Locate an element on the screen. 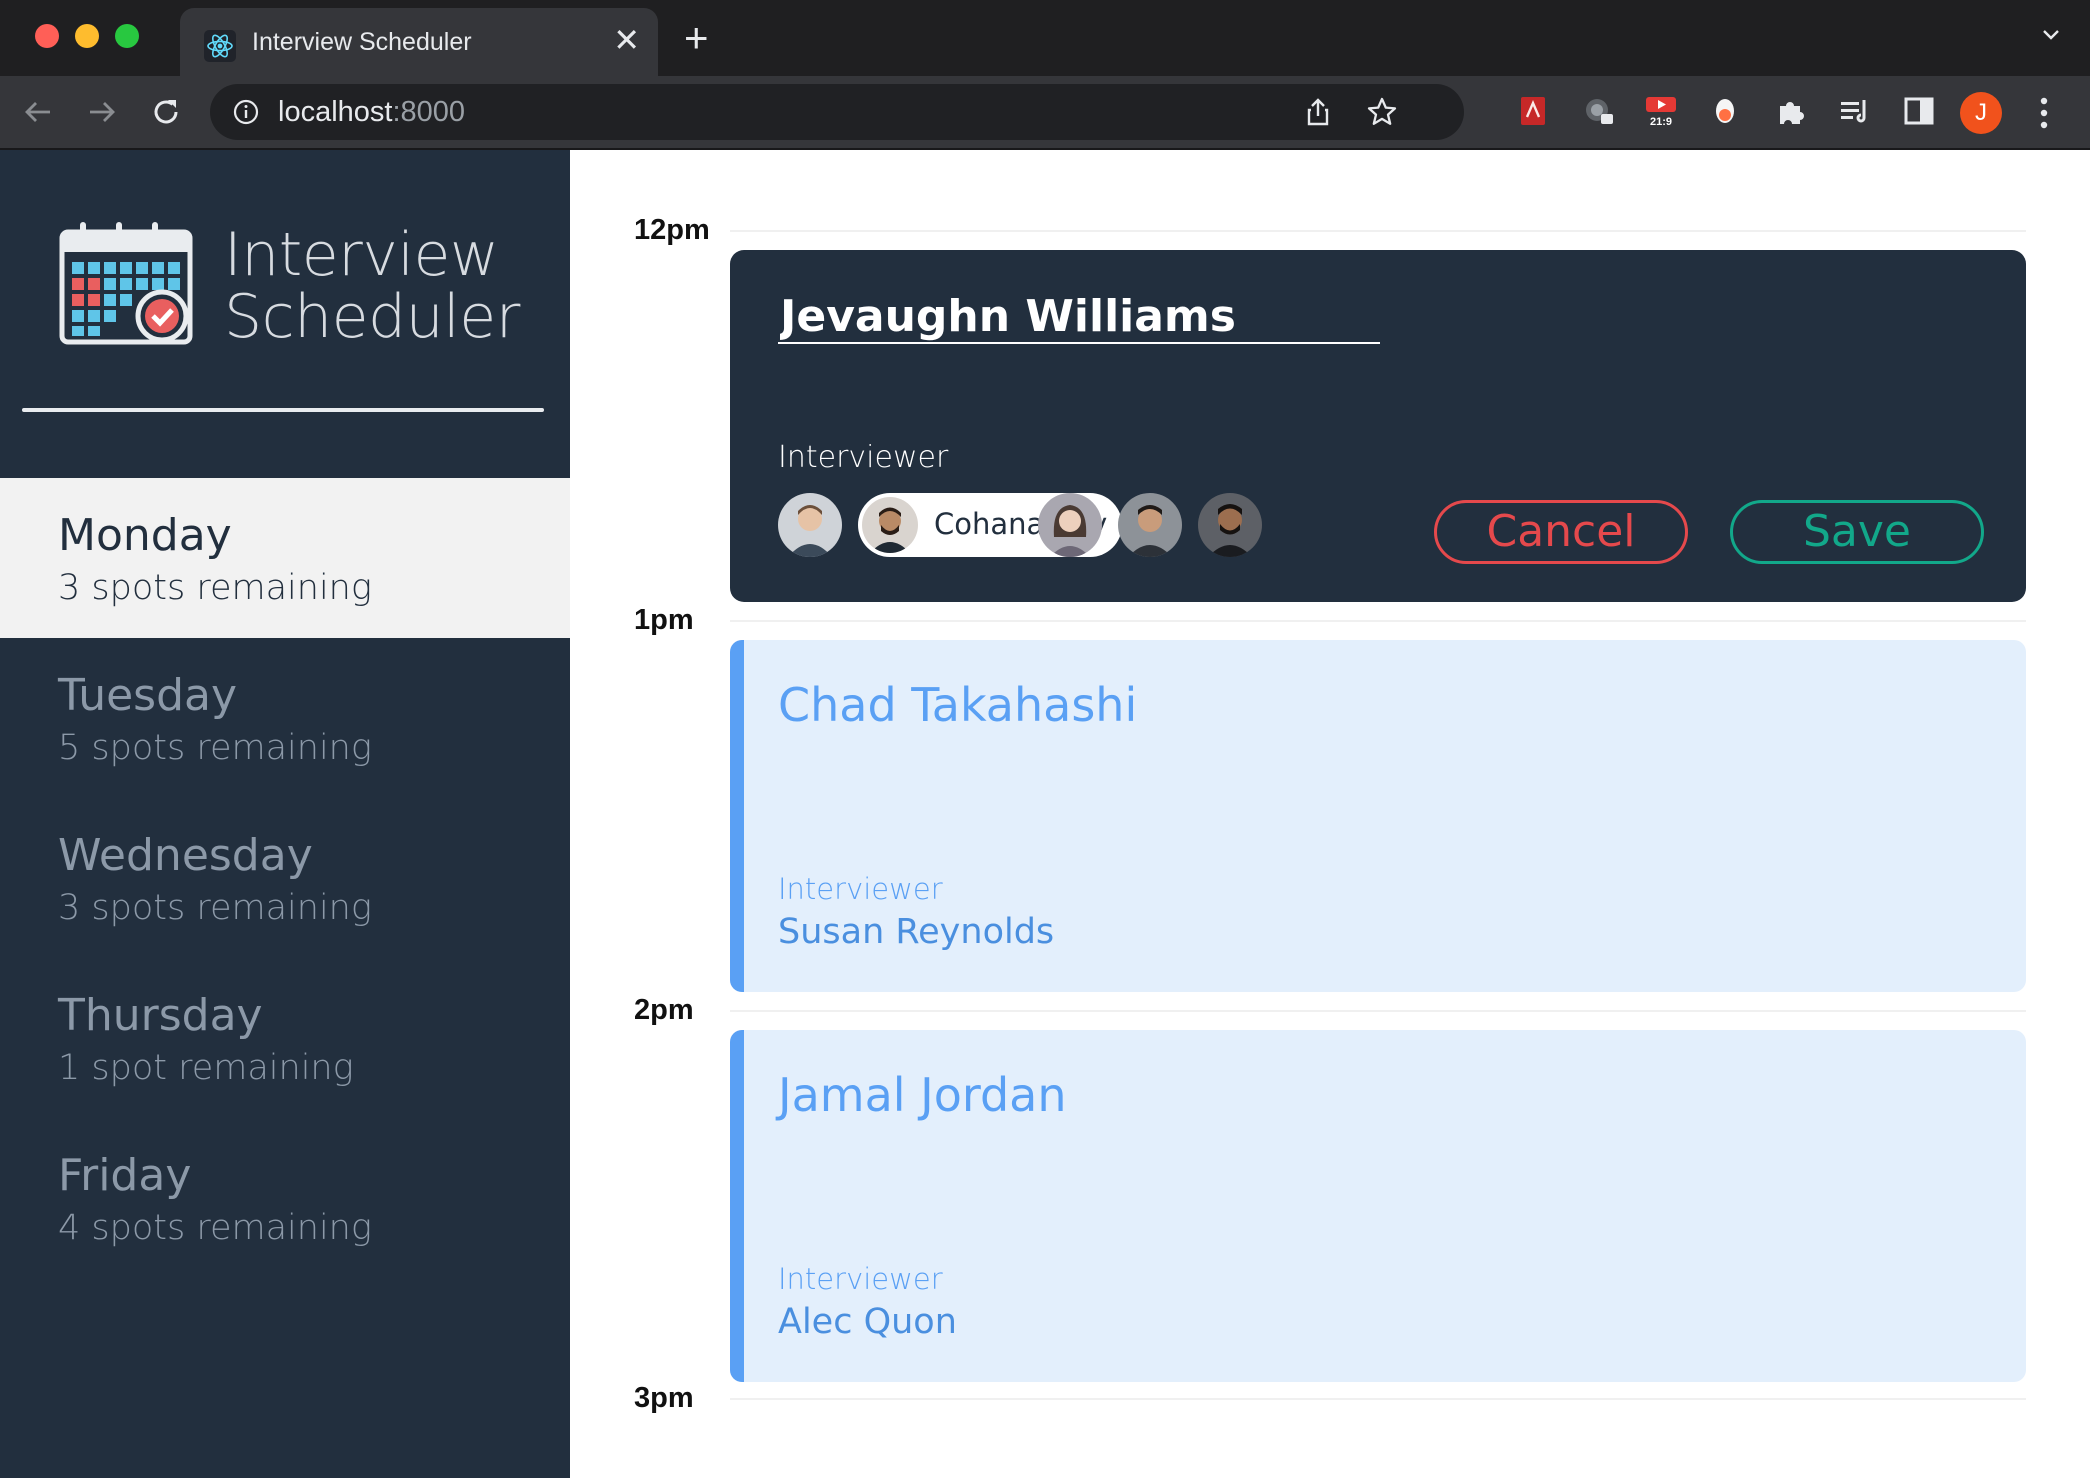 This screenshot has width=2090, height=1478. appointment-interviewer: Susan Reynolds is located at coordinates (916, 932).